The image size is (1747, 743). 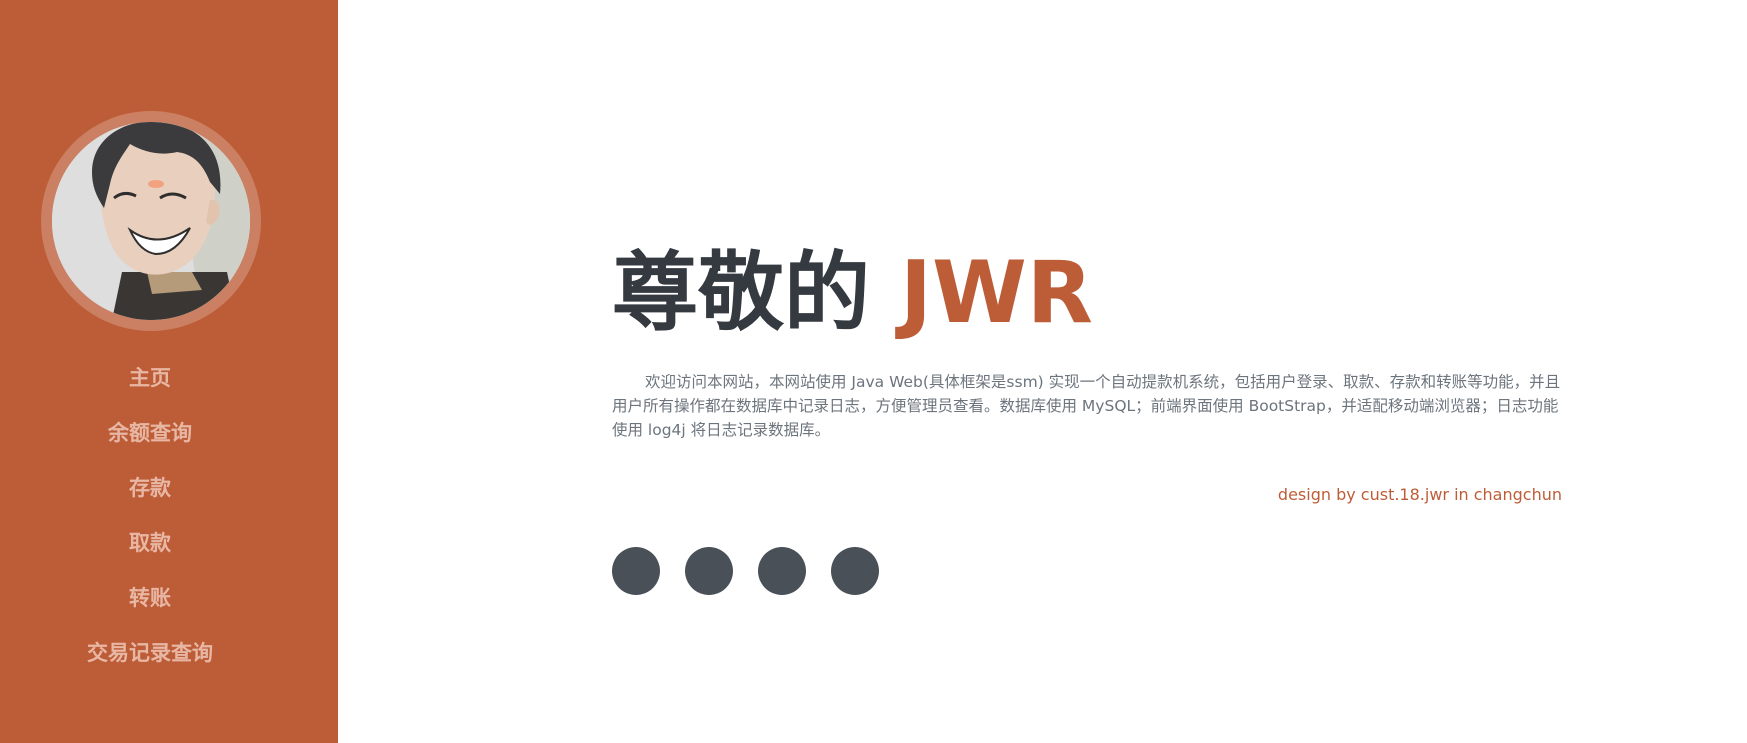 I want to click on sidebar-nav: 主页 余额查询 存款 取款 转账 交易记录查询, so click(x=150, y=525).